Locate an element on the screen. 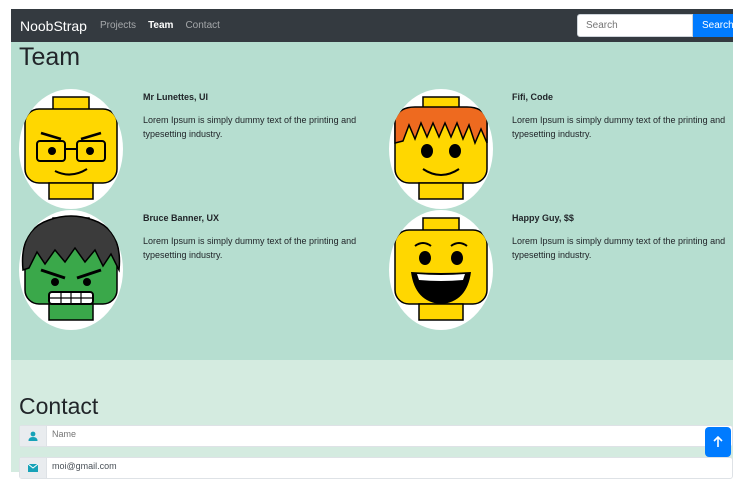  brand-logo: NoobStrap is located at coordinates (53, 26).